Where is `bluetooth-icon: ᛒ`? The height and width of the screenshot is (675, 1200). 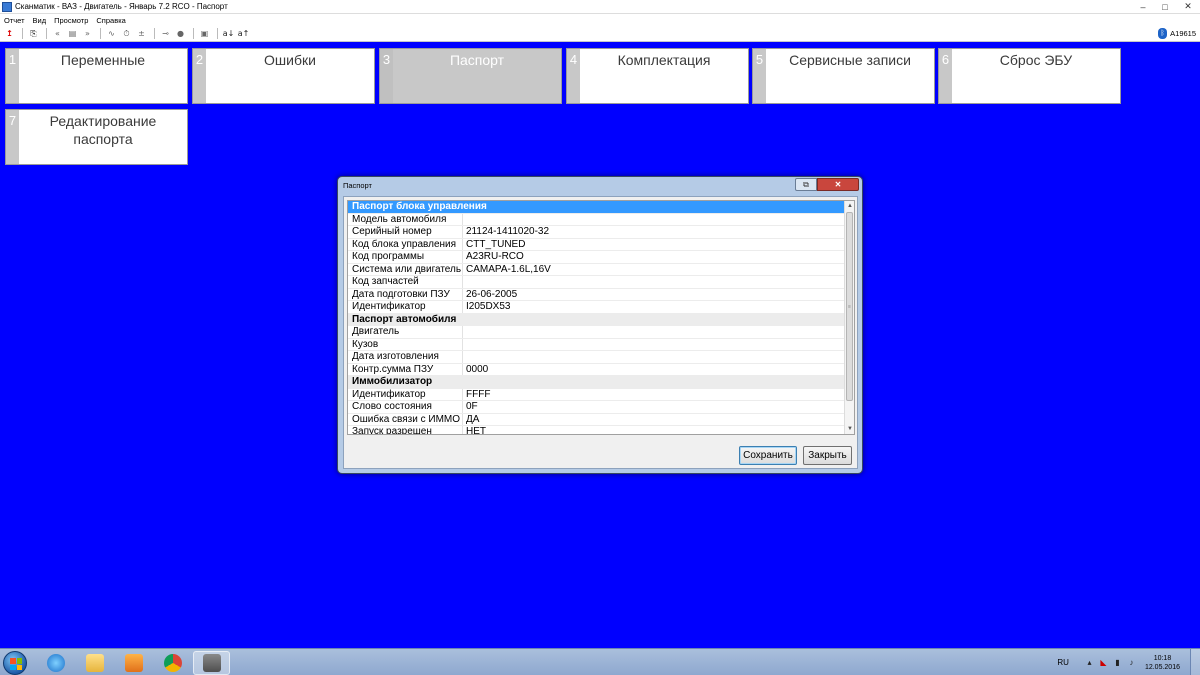
bluetooth-icon: ᛒ is located at coordinates (1163, 33).